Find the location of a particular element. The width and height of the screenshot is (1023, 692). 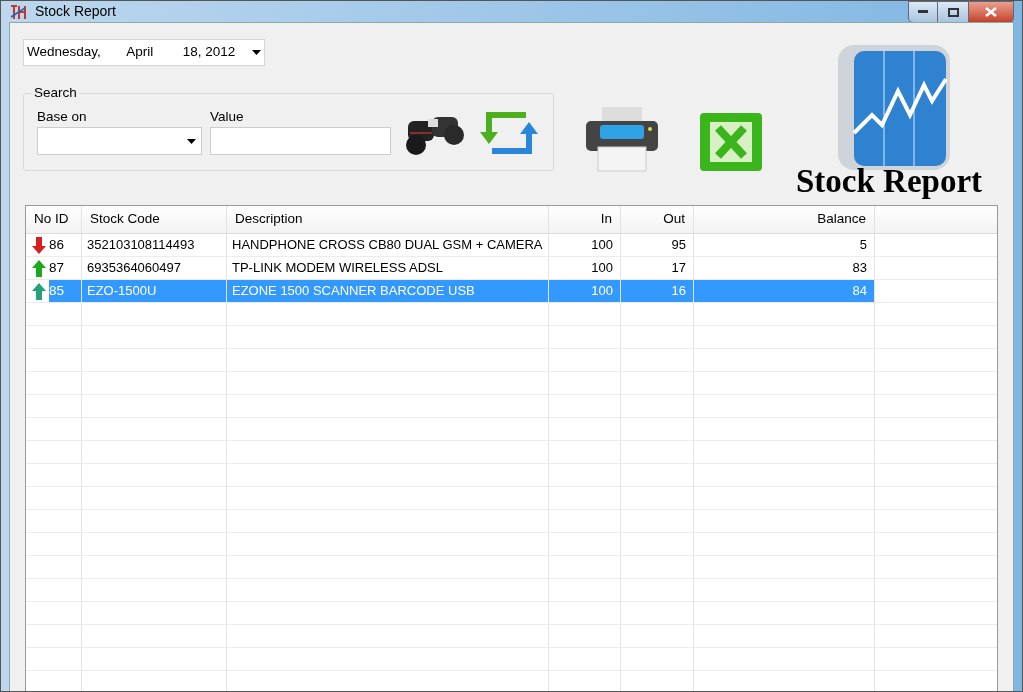

table-cell-text: 87 is located at coordinates (57, 267).